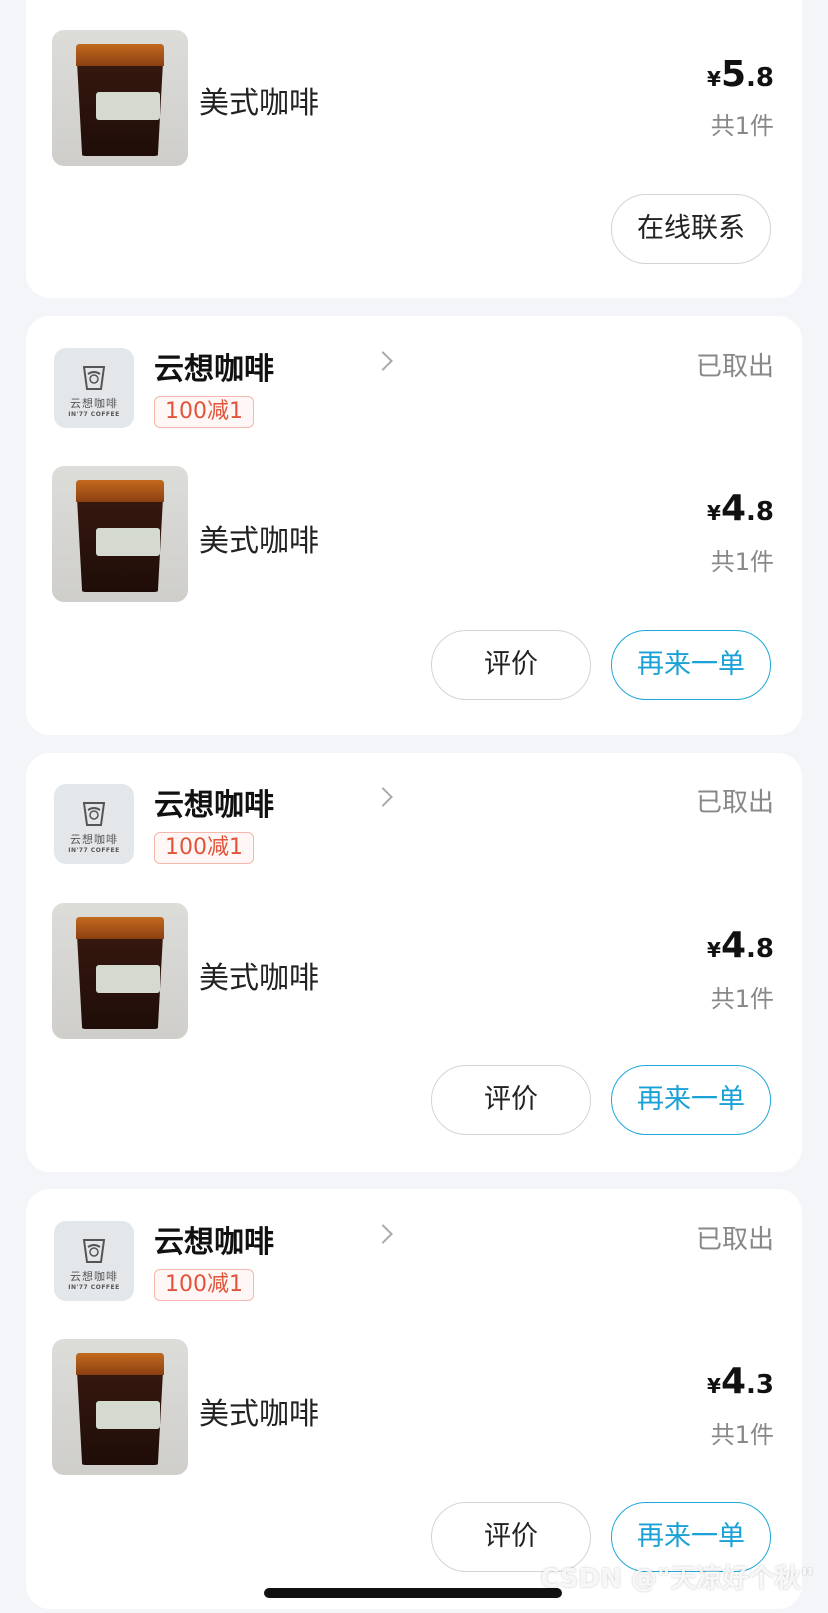  Describe the element at coordinates (740, 74) in the screenshot. I see `order-price: ¥5.8` at that location.